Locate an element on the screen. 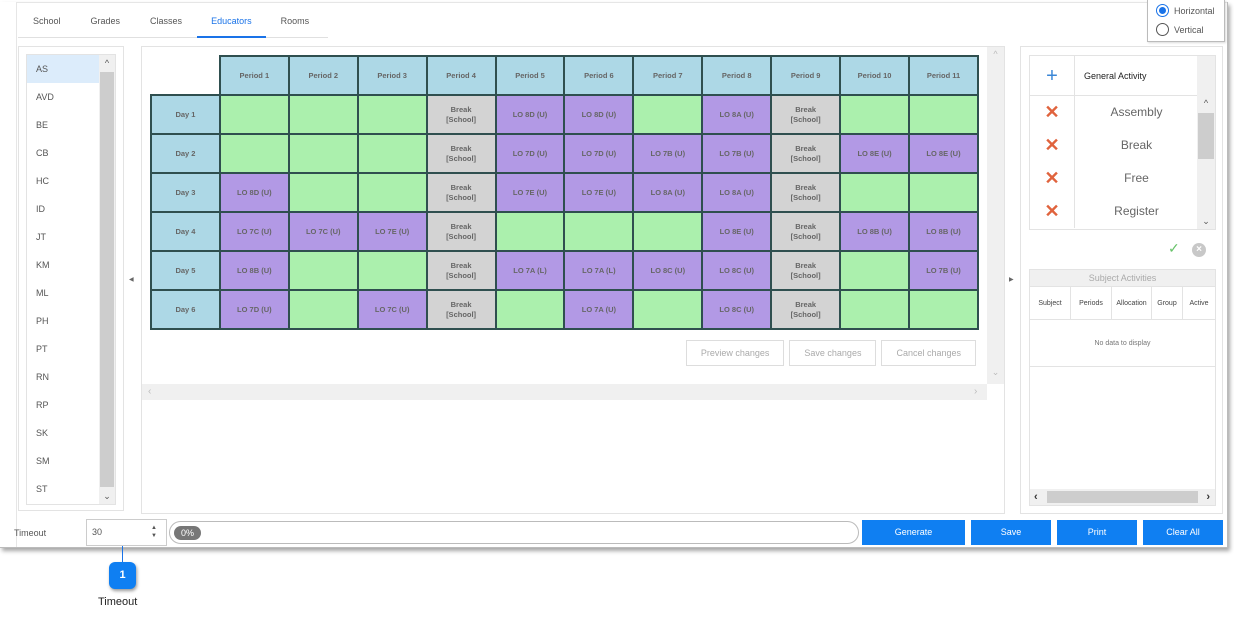  period-header: Period 11 is located at coordinates (943, 75).